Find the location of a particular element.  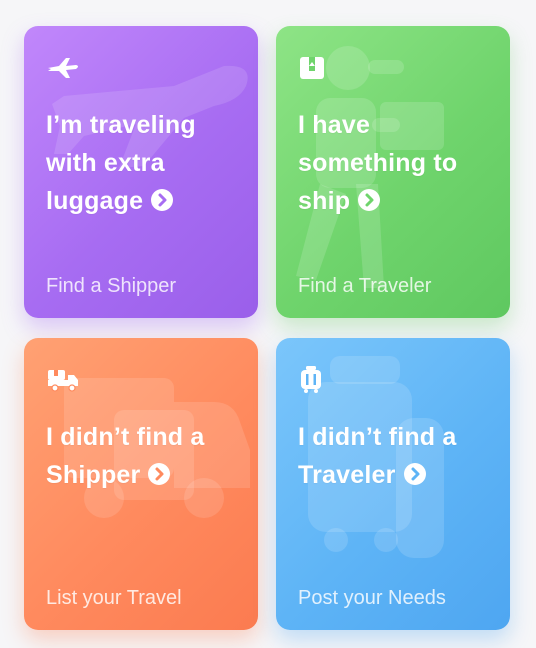

card-headline: I didn’t find a Traveler is located at coordinates (377, 456).